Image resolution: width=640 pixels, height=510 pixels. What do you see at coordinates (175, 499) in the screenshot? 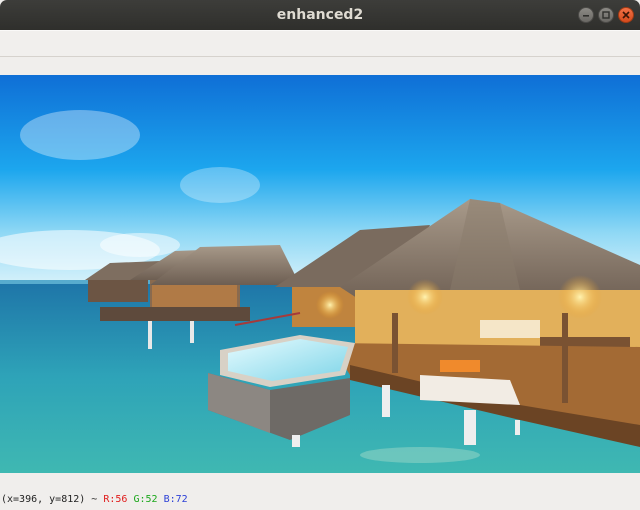
I see `blue-value: B:72` at bounding box center [175, 499].